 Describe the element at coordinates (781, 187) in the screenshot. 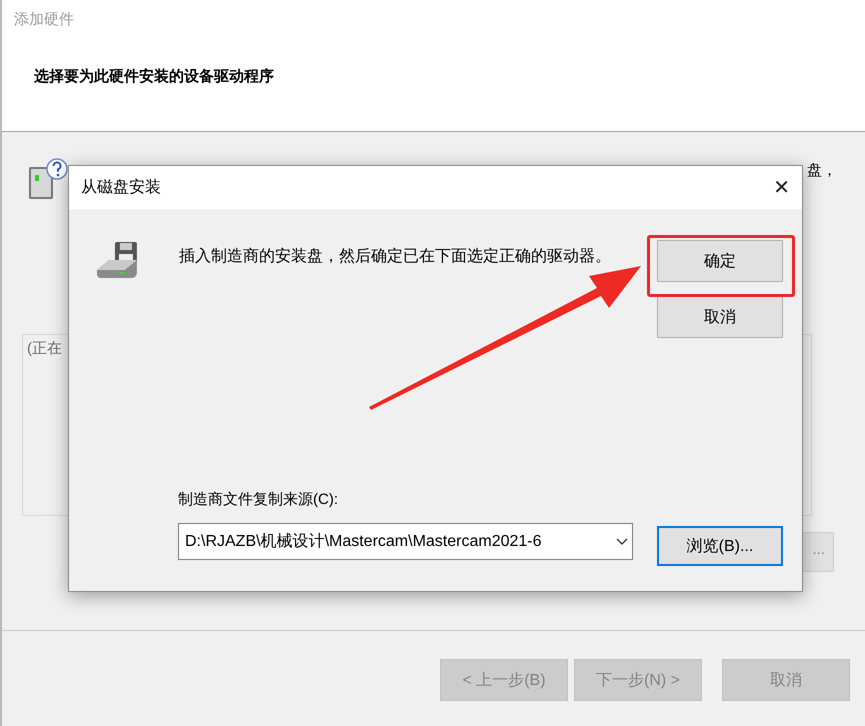

I see `close-icon: ✕` at that location.